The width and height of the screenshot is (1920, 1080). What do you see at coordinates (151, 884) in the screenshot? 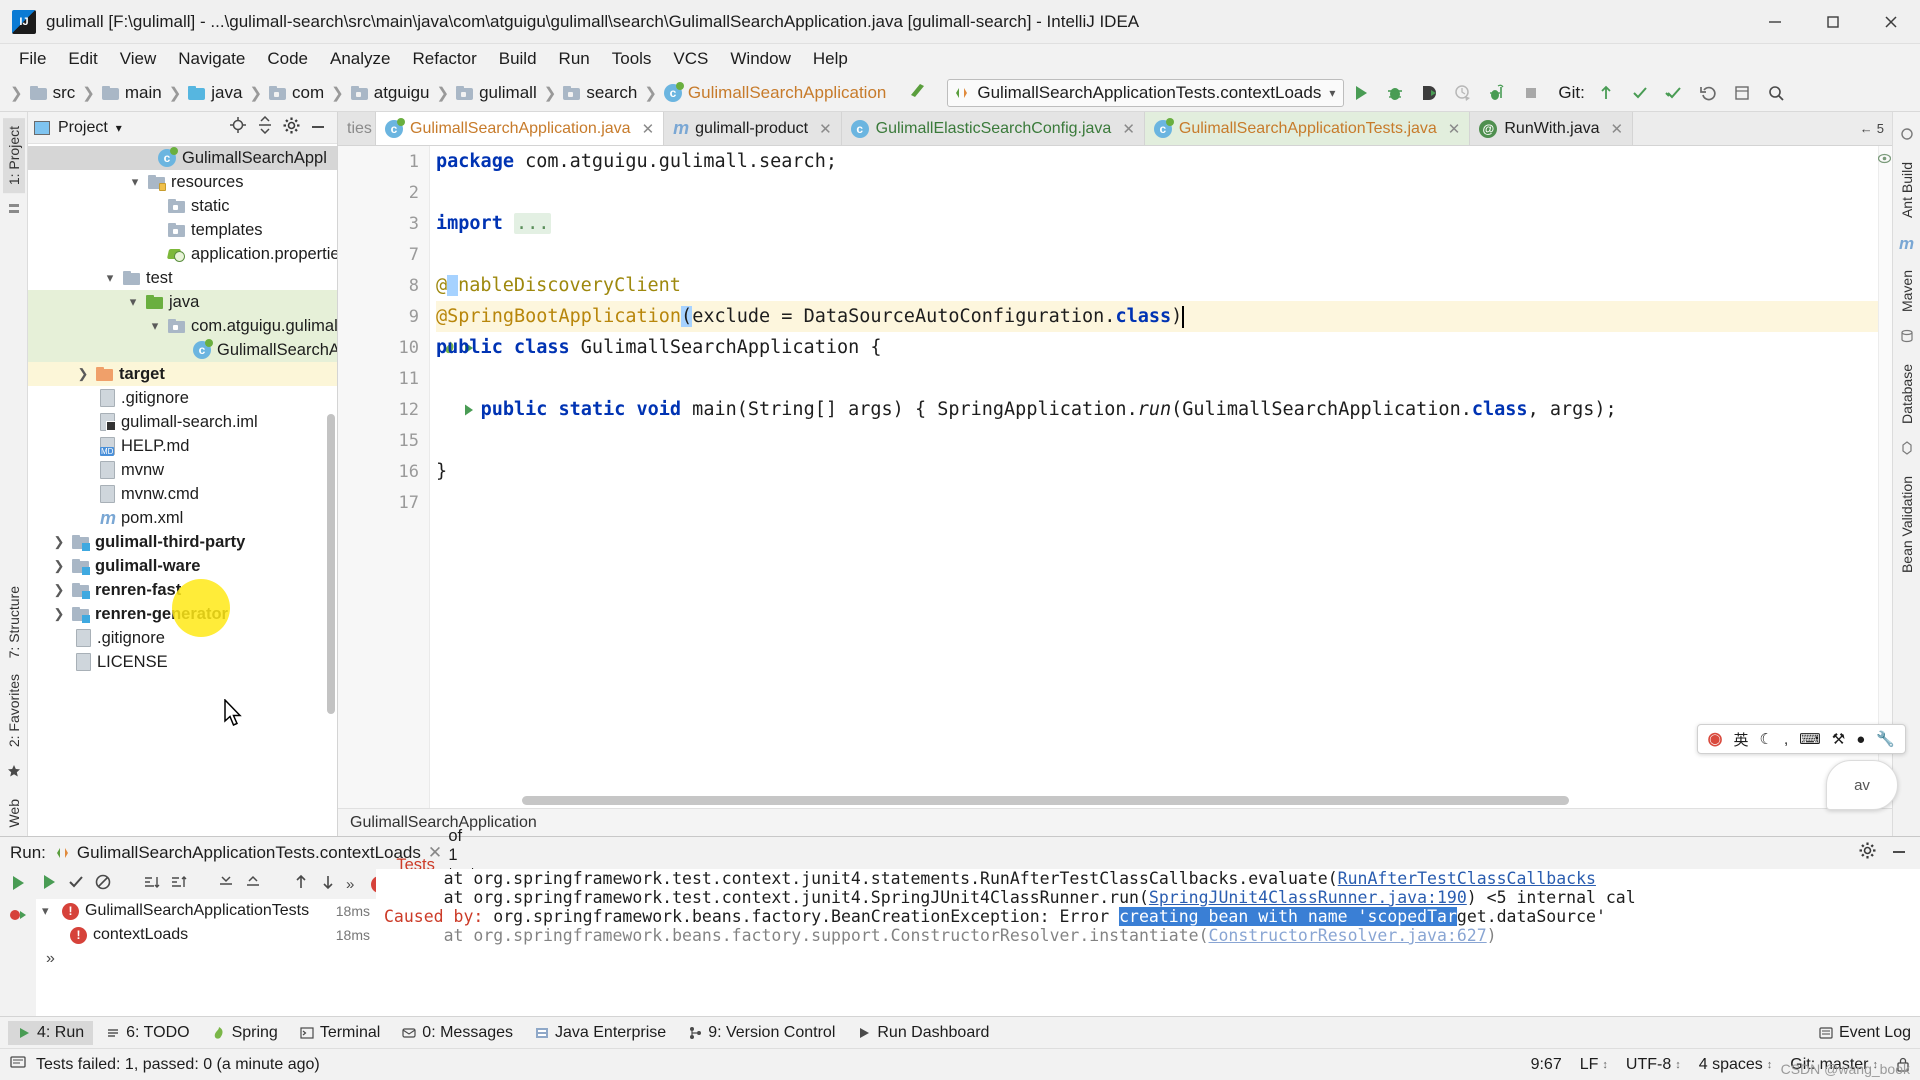
I see `sort-by-duration-icon` at bounding box center [151, 884].